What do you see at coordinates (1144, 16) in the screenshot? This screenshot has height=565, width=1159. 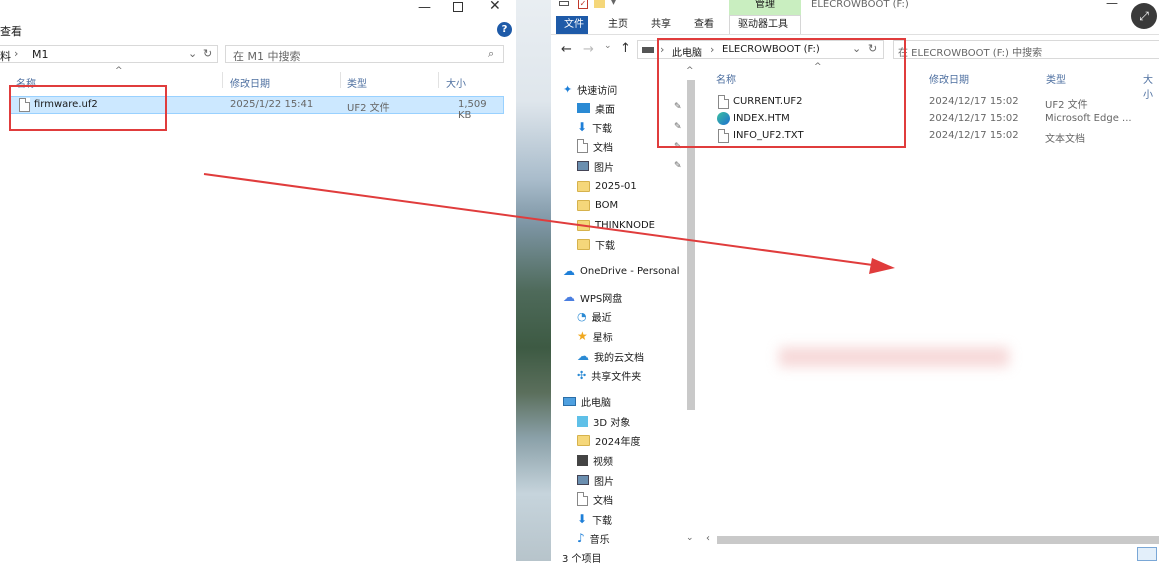 I see `expand-icon: ⤢` at bounding box center [1144, 16].